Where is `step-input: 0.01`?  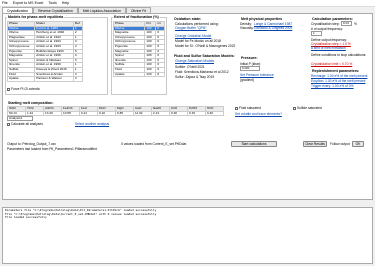
step-input: 0.01 is located at coordinates (346, 23).